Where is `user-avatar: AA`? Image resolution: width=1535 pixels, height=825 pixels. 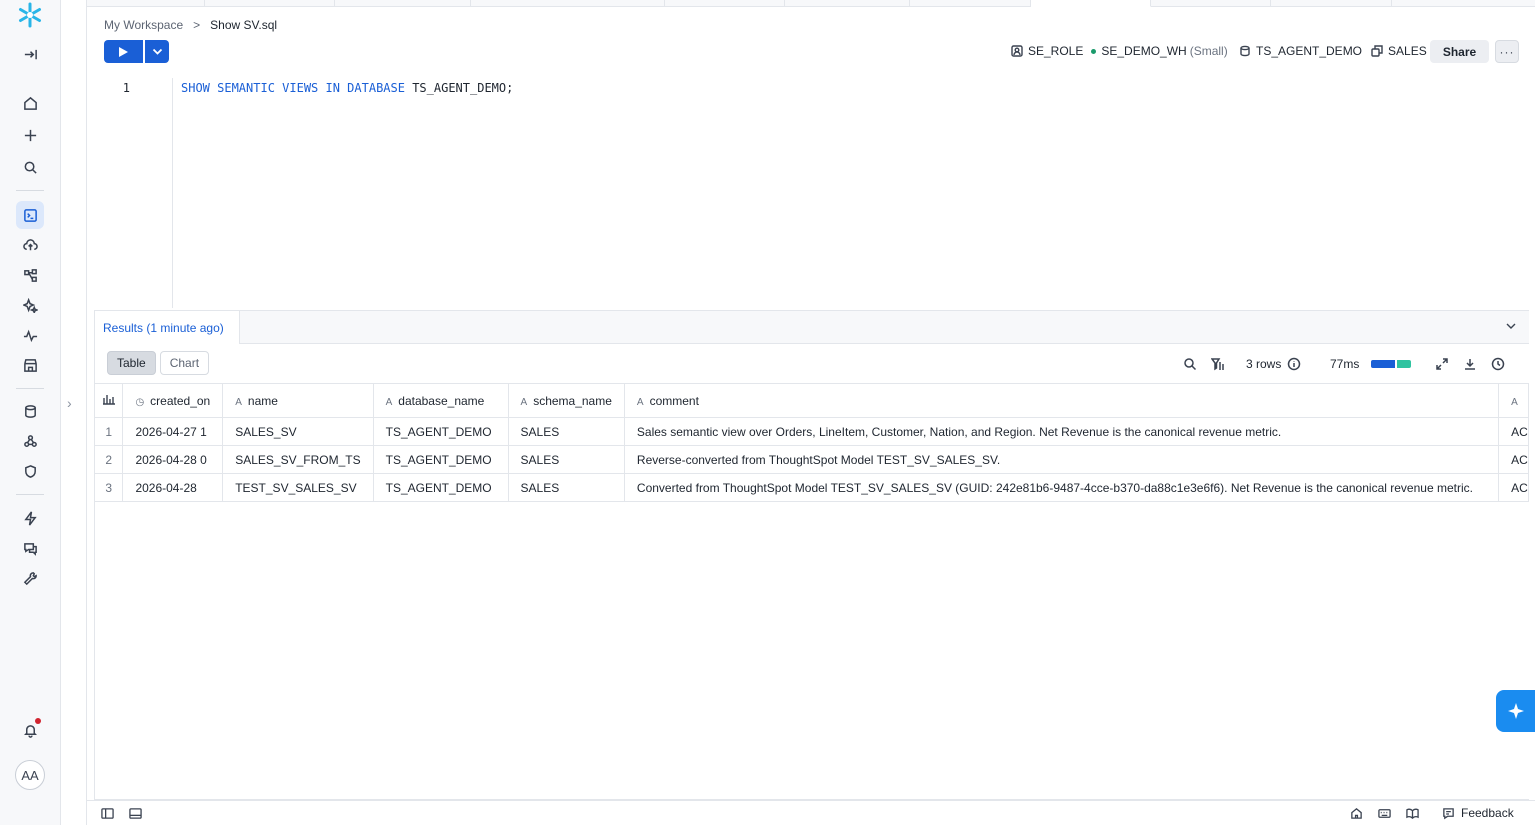
user-avatar: AA is located at coordinates (30, 775).